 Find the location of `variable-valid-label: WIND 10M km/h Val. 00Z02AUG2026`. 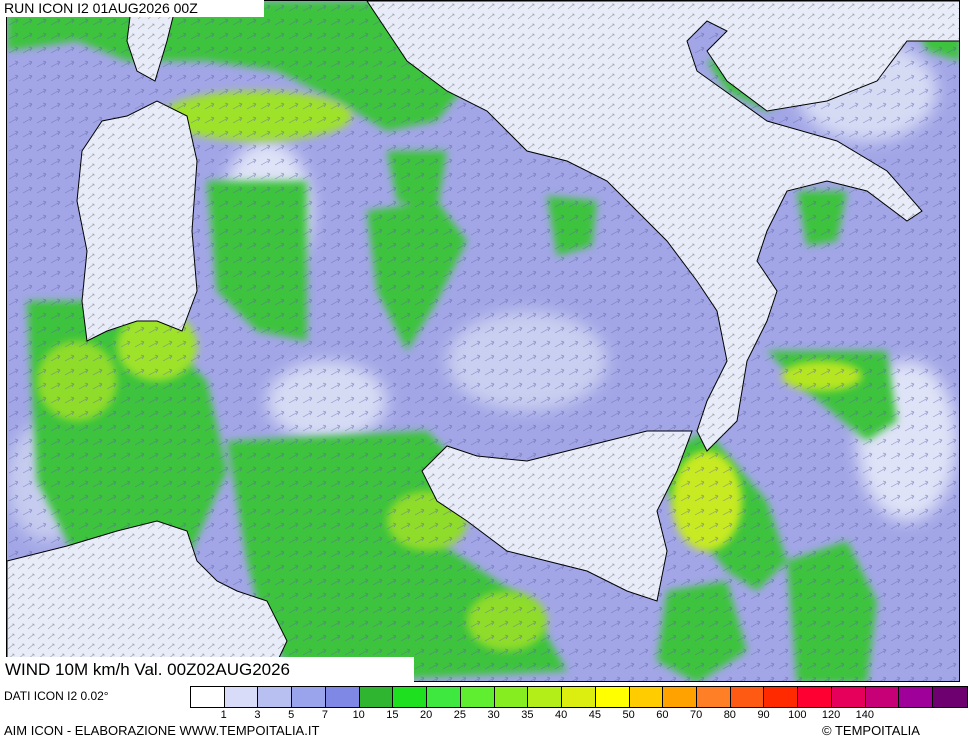

variable-valid-label: WIND 10M km/h Val. 00Z02AUG2026 is located at coordinates (207, 669).